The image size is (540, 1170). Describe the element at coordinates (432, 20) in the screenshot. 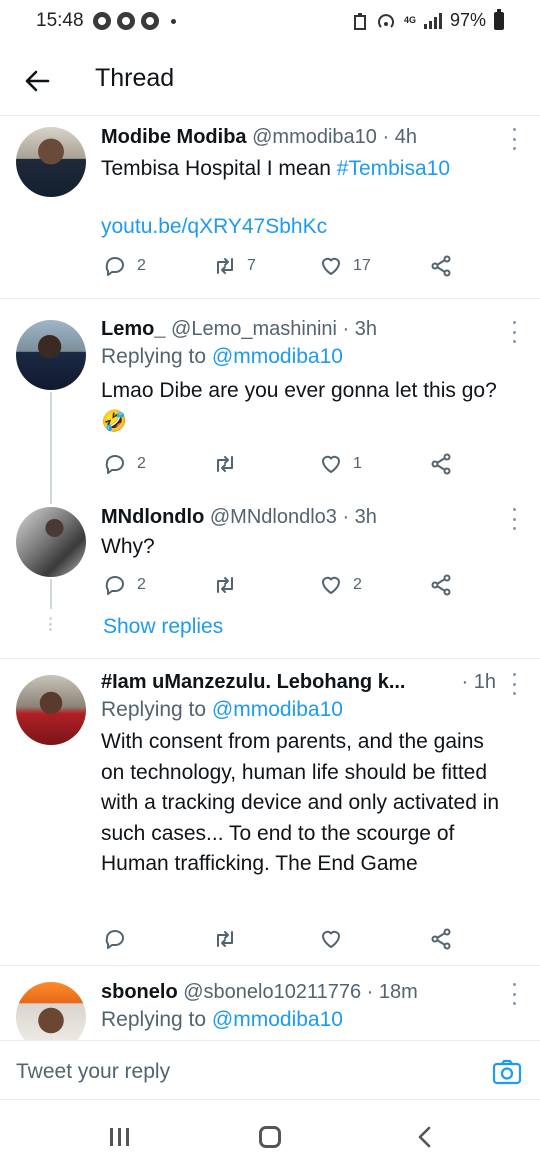

I see `signal-icon` at that location.